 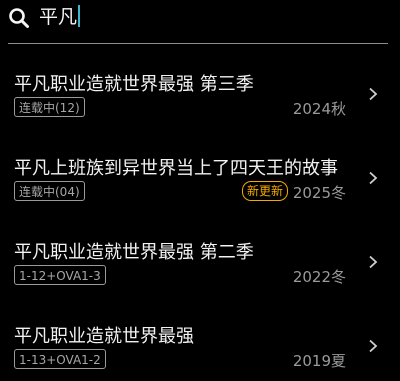 What do you see at coordinates (319, 361) in the screenshot?
I see `result-season: 2019夏` at bounding box center [319, 361].